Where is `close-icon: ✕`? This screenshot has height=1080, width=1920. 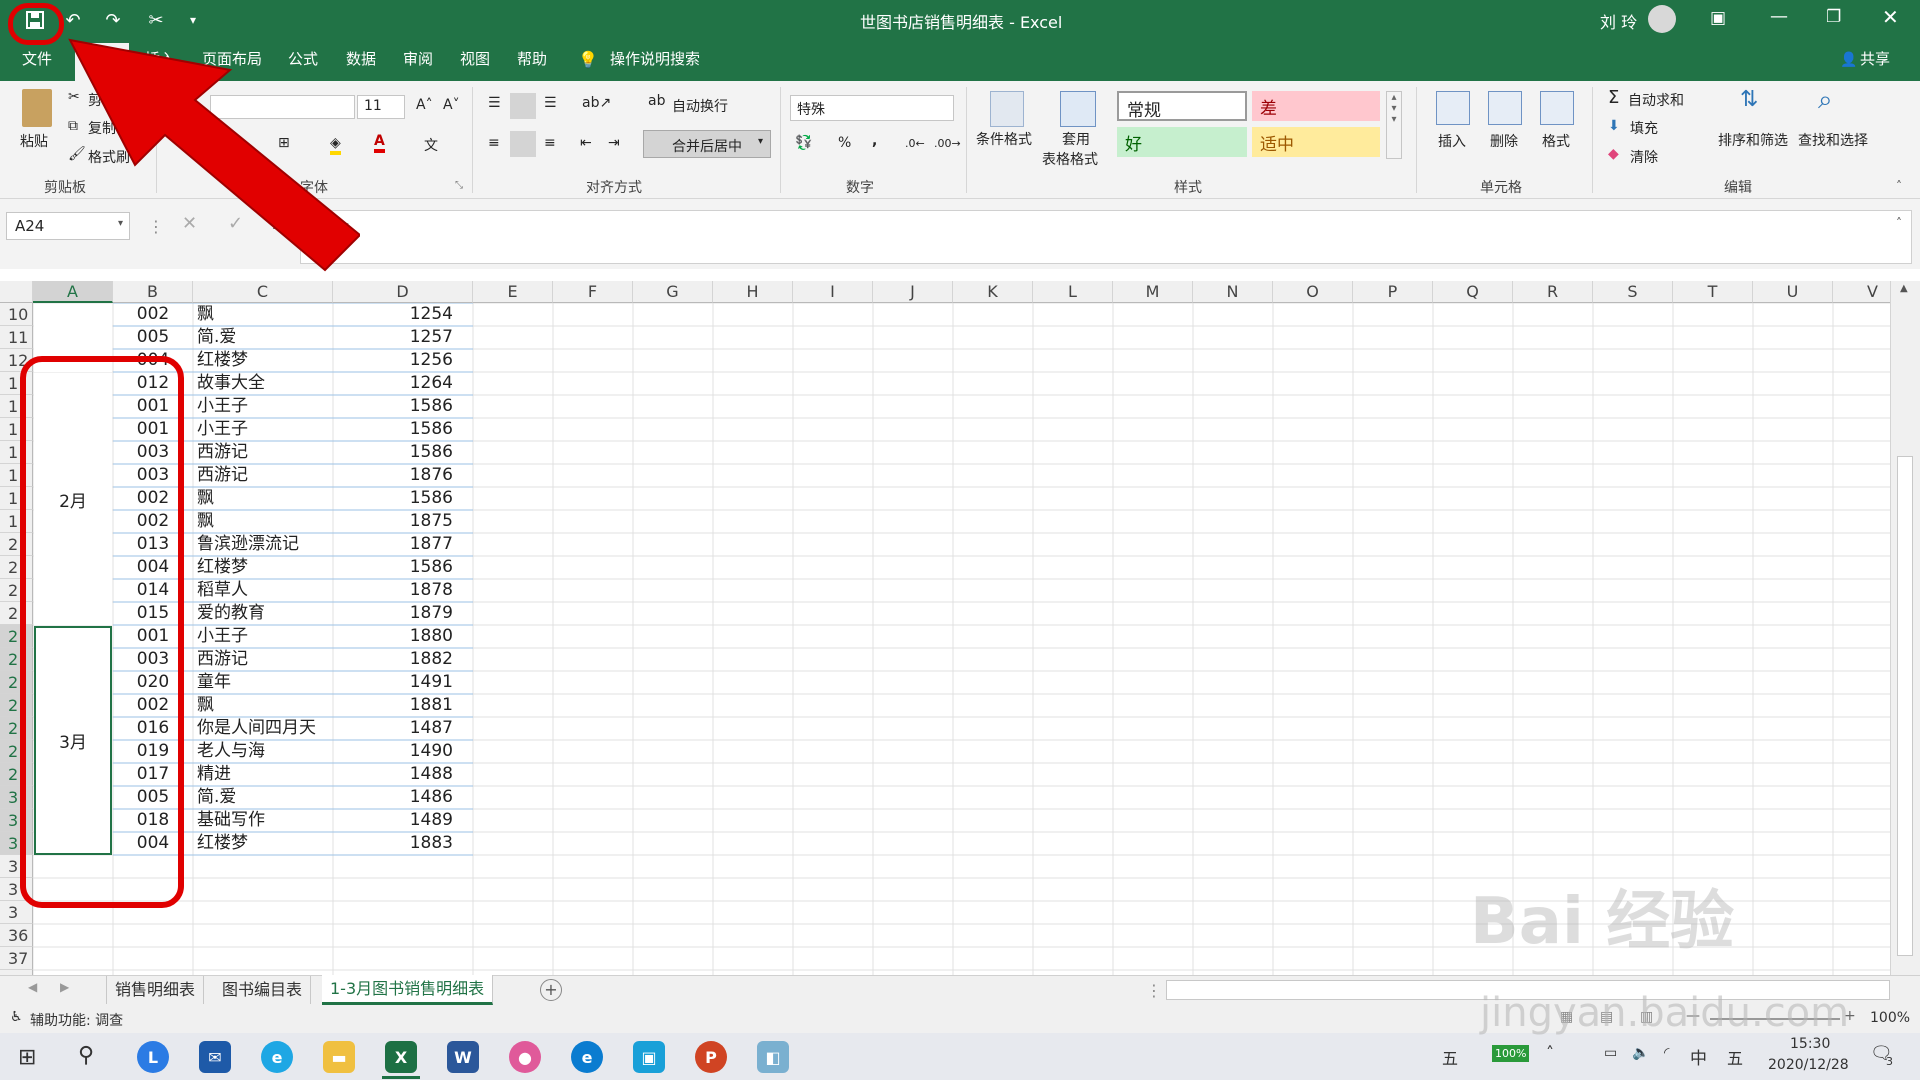 close-icon: ✕ is located at coordinates (1890, 17).